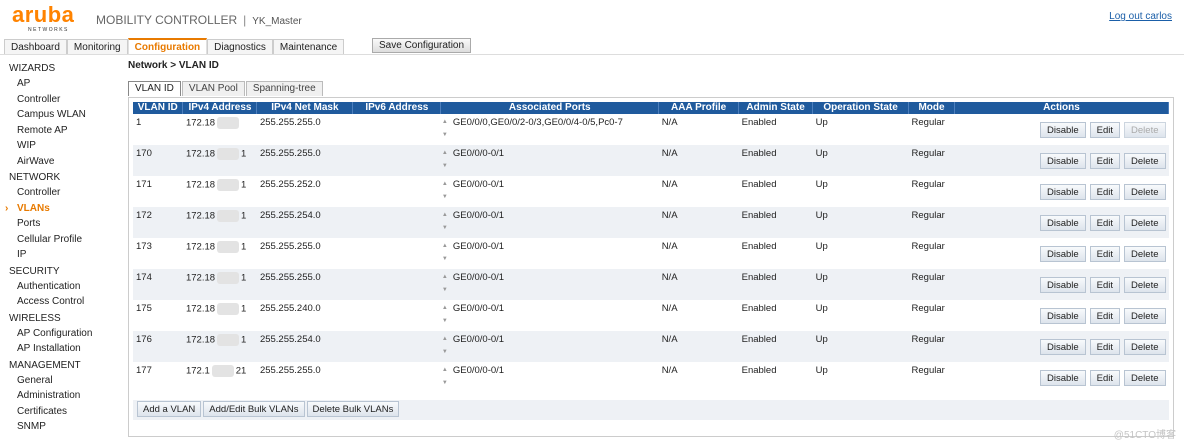  Describe the element at coordinates (240, 47) in the screenshot. I see `tab-diagnostics: Diagnostics` at that location.